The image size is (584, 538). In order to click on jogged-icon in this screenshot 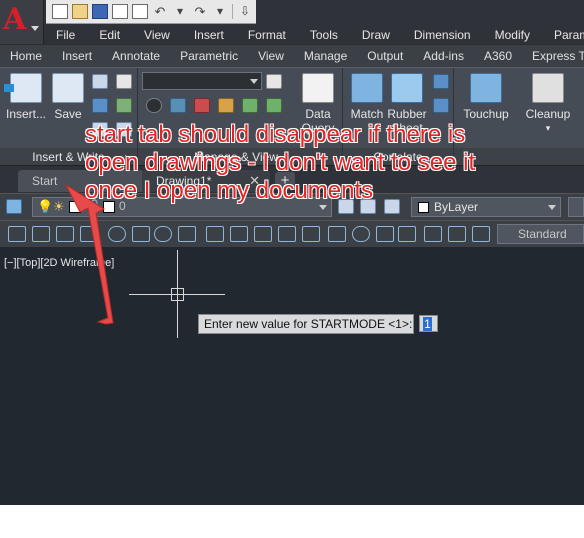, I will do `click(141, 234)`.